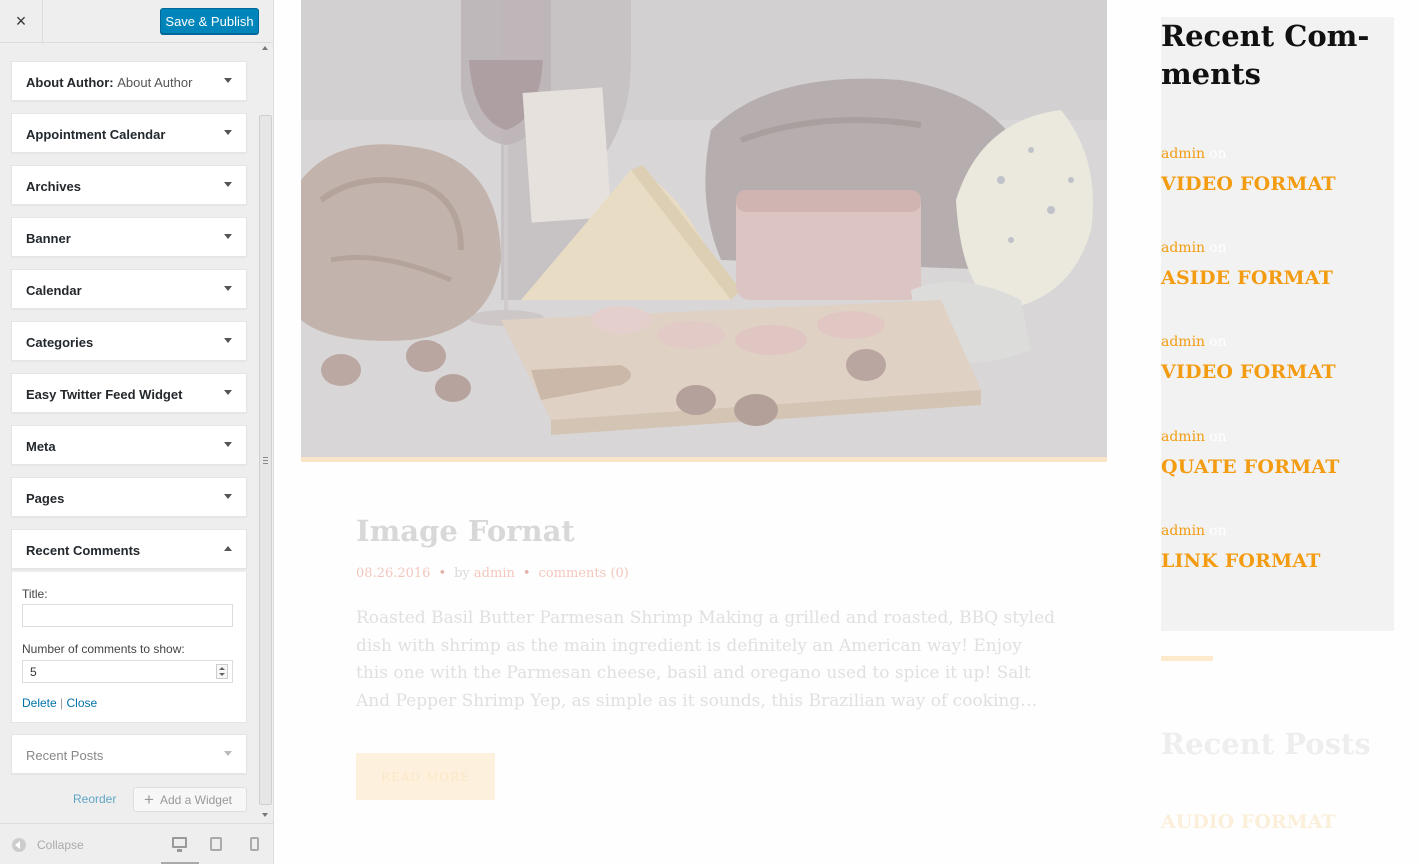  What do you see at coordinates (65, 755) in the screenshot?
I see `widget-label: Recent Posts` at bounding box center [65, 755].